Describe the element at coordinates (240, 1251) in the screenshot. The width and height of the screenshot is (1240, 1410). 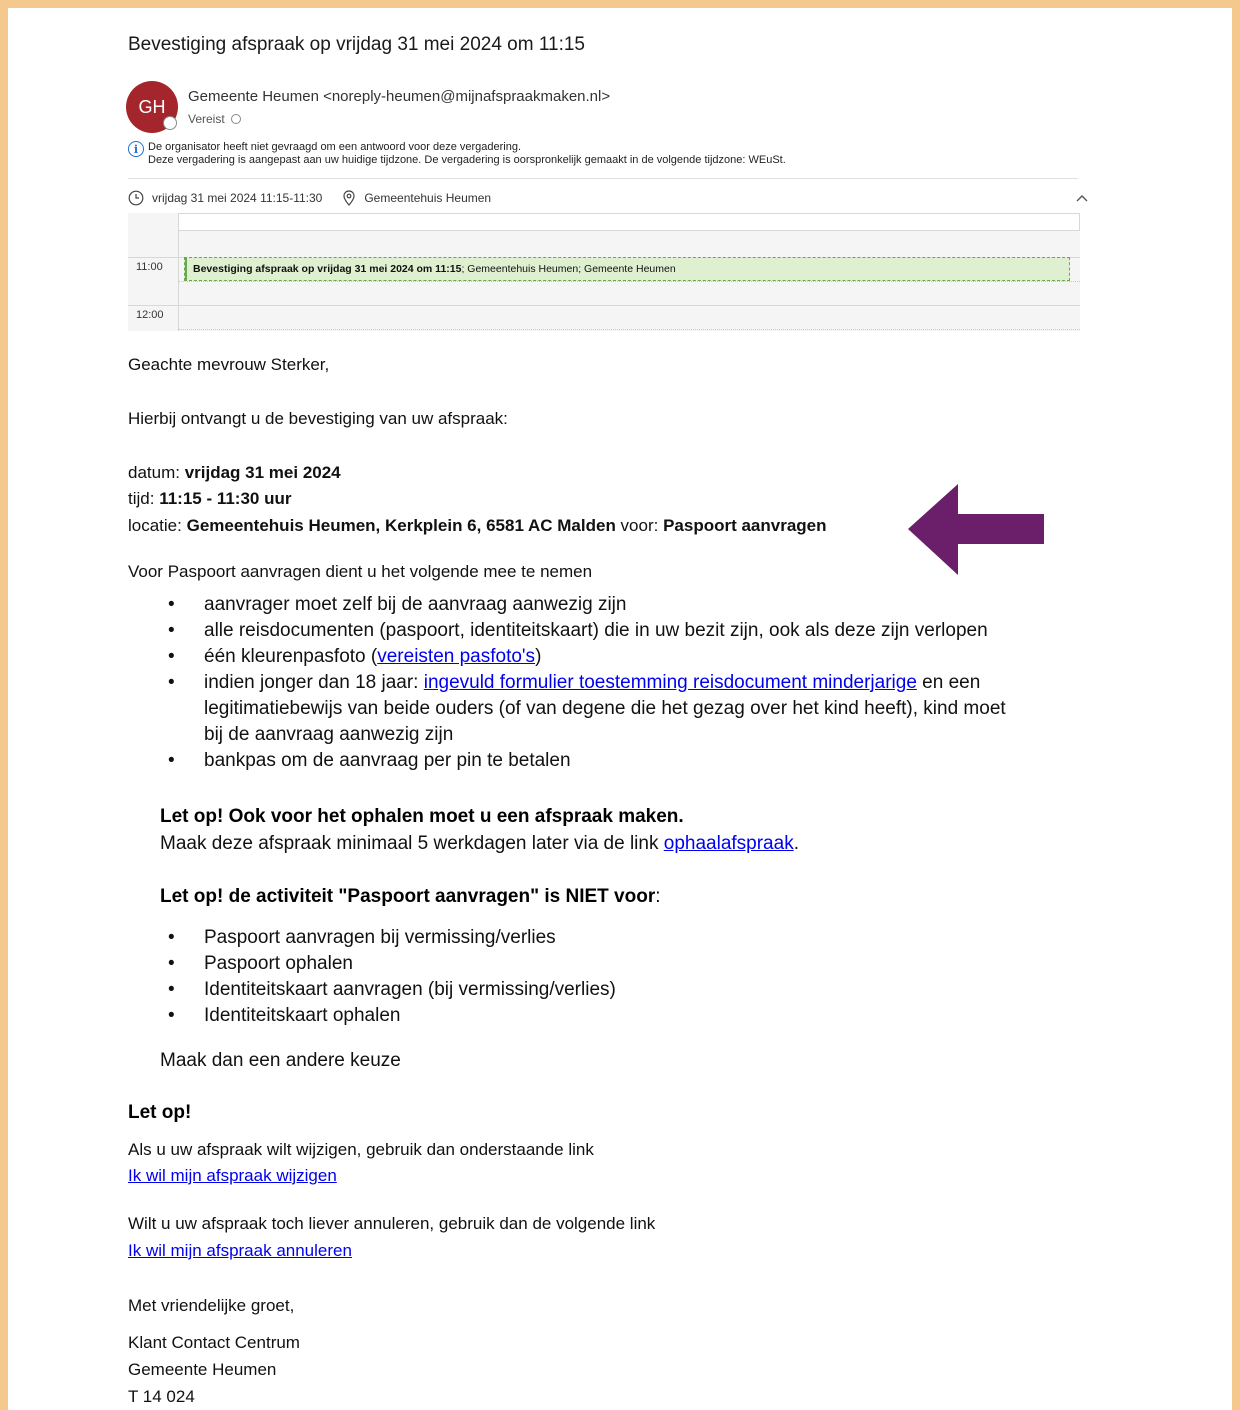
I see `cancel-appointment-link: Ik wil mijn afspraak annuleren` at that location.